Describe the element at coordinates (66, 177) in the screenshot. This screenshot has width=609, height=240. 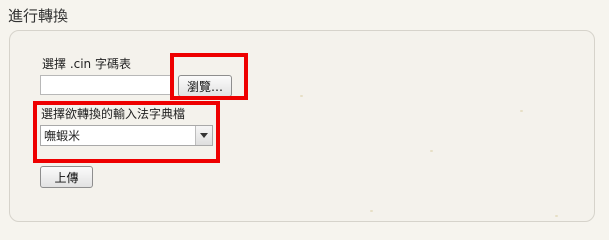
I see `upload-button: 上傳` at that location.